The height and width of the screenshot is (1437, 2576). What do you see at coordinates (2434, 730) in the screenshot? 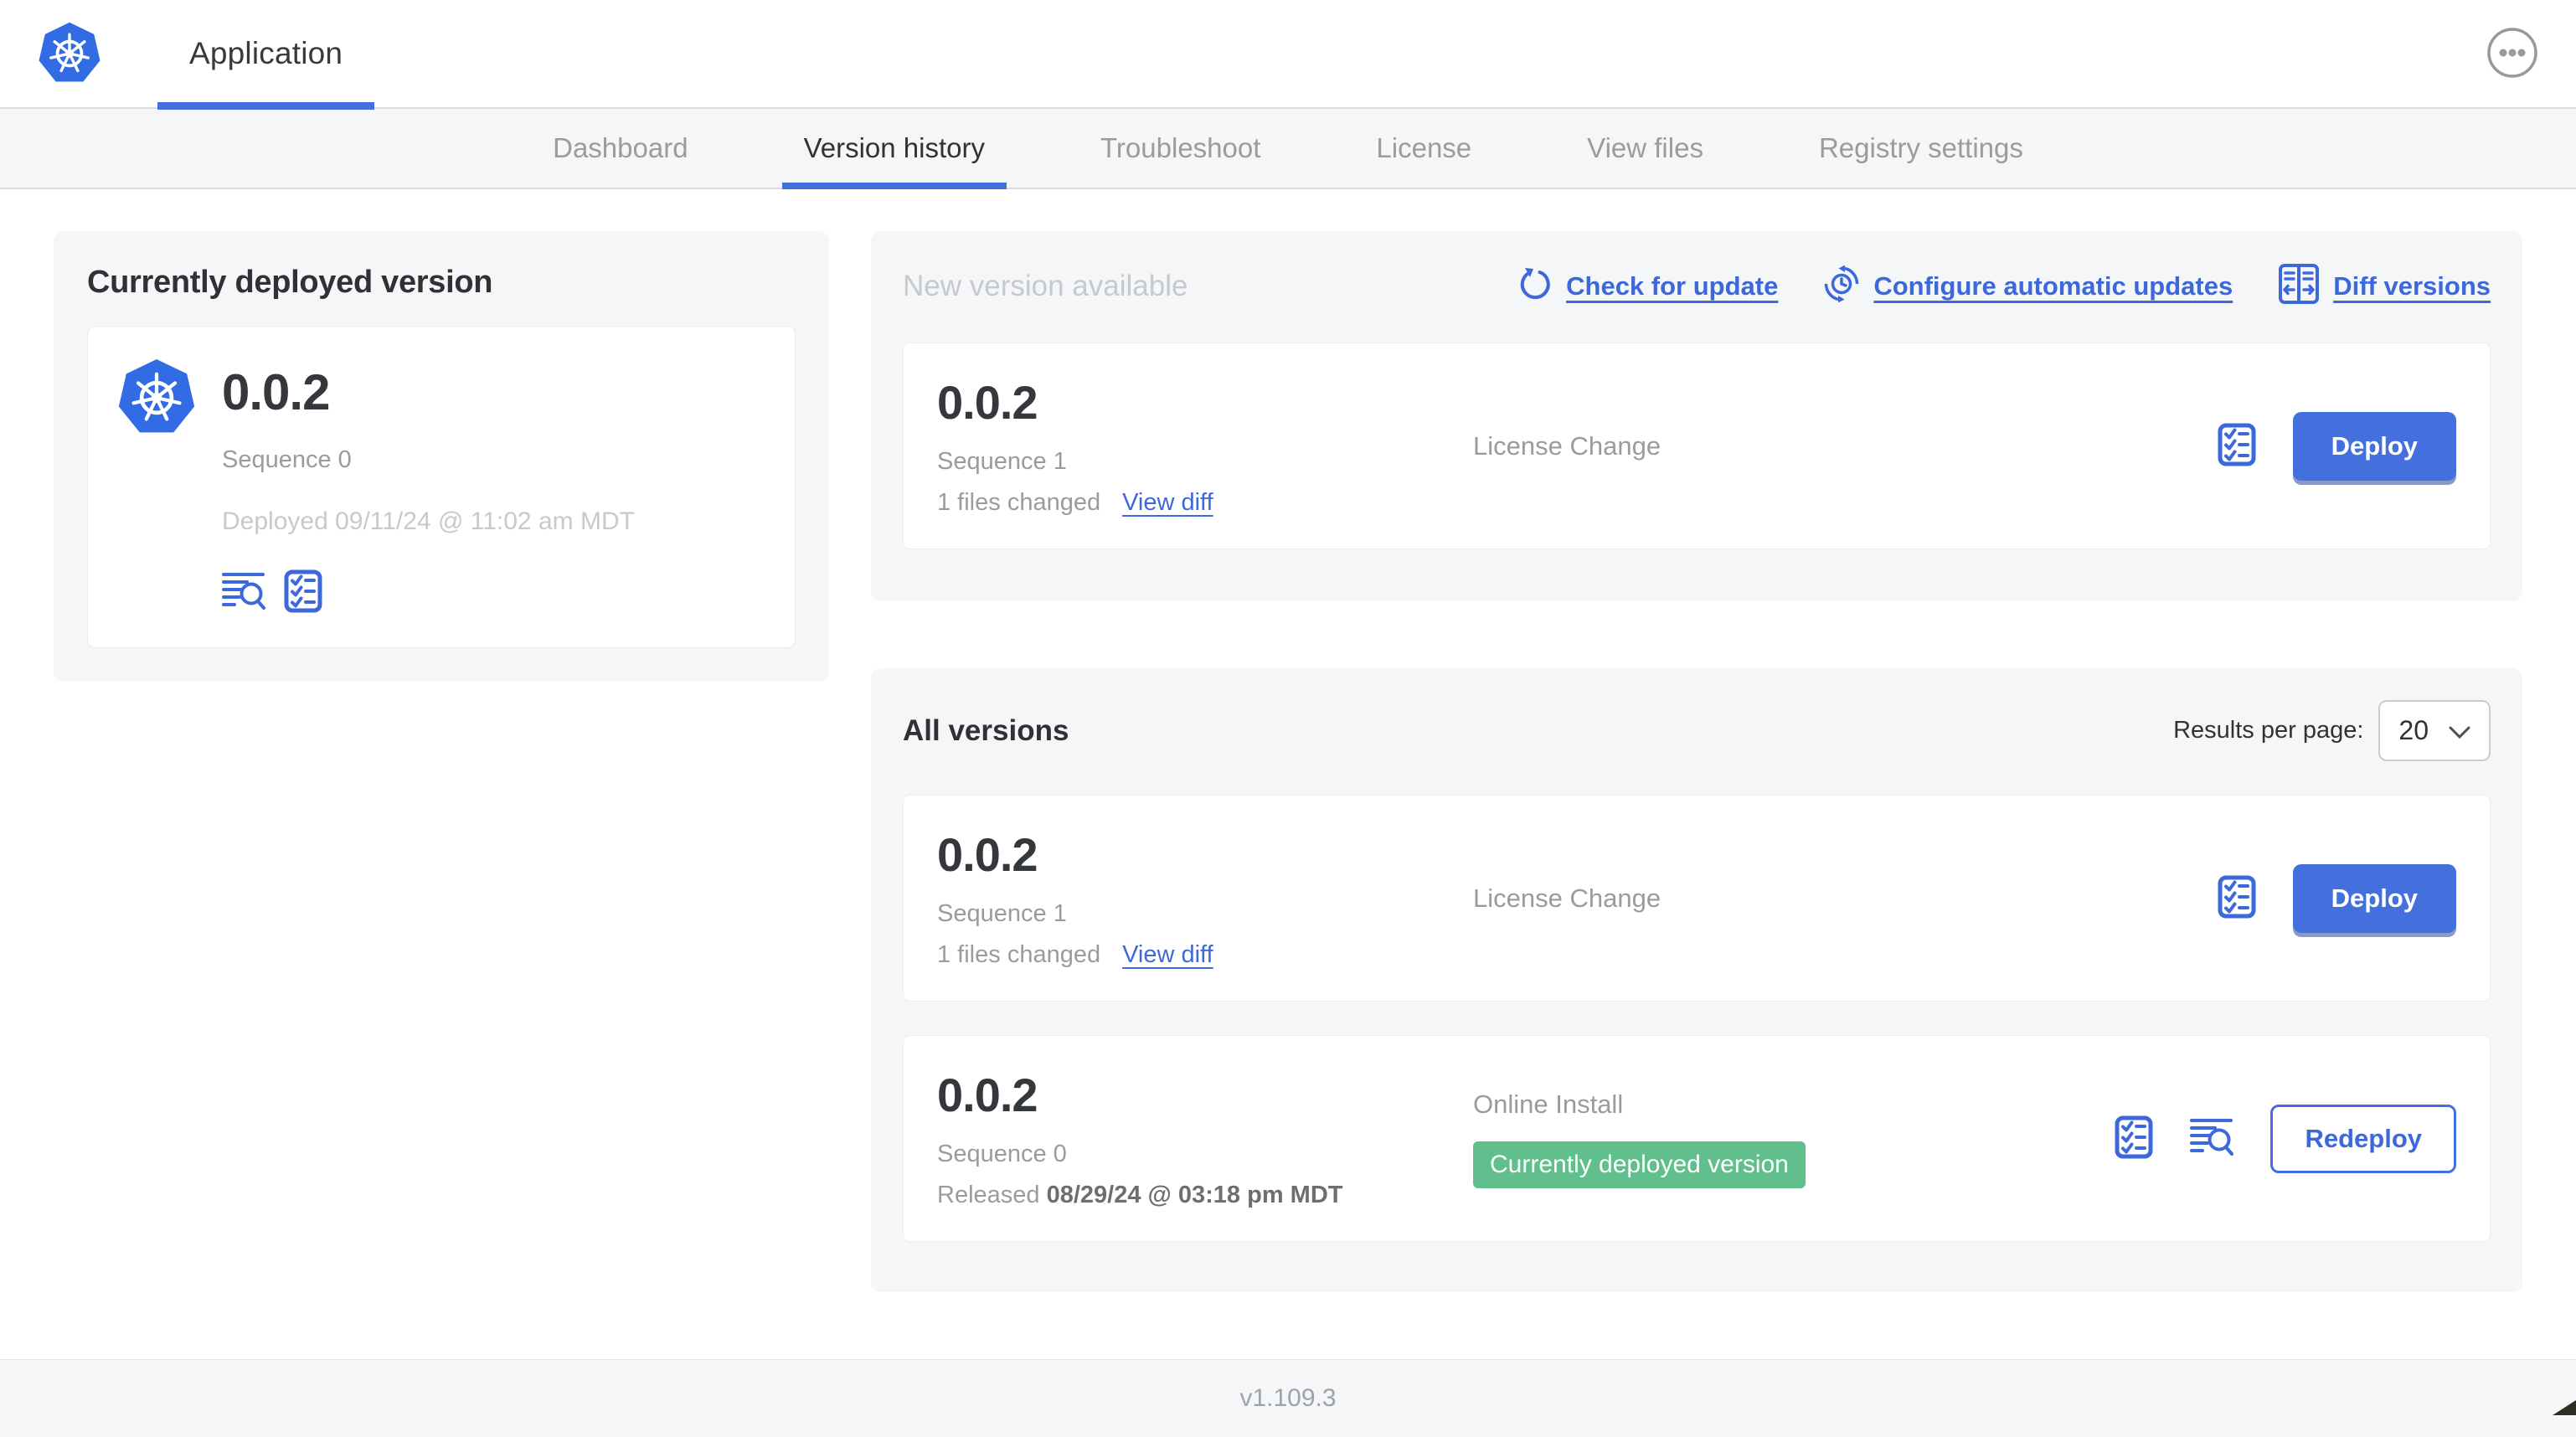
I see `results-per-page-select: 20` at bounding box center [2434, 730].